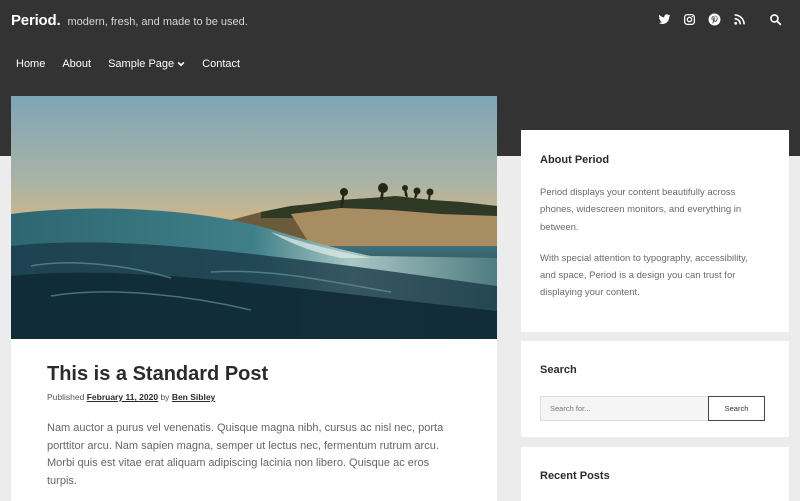  I want to click on social-icons, so click(714, 19).